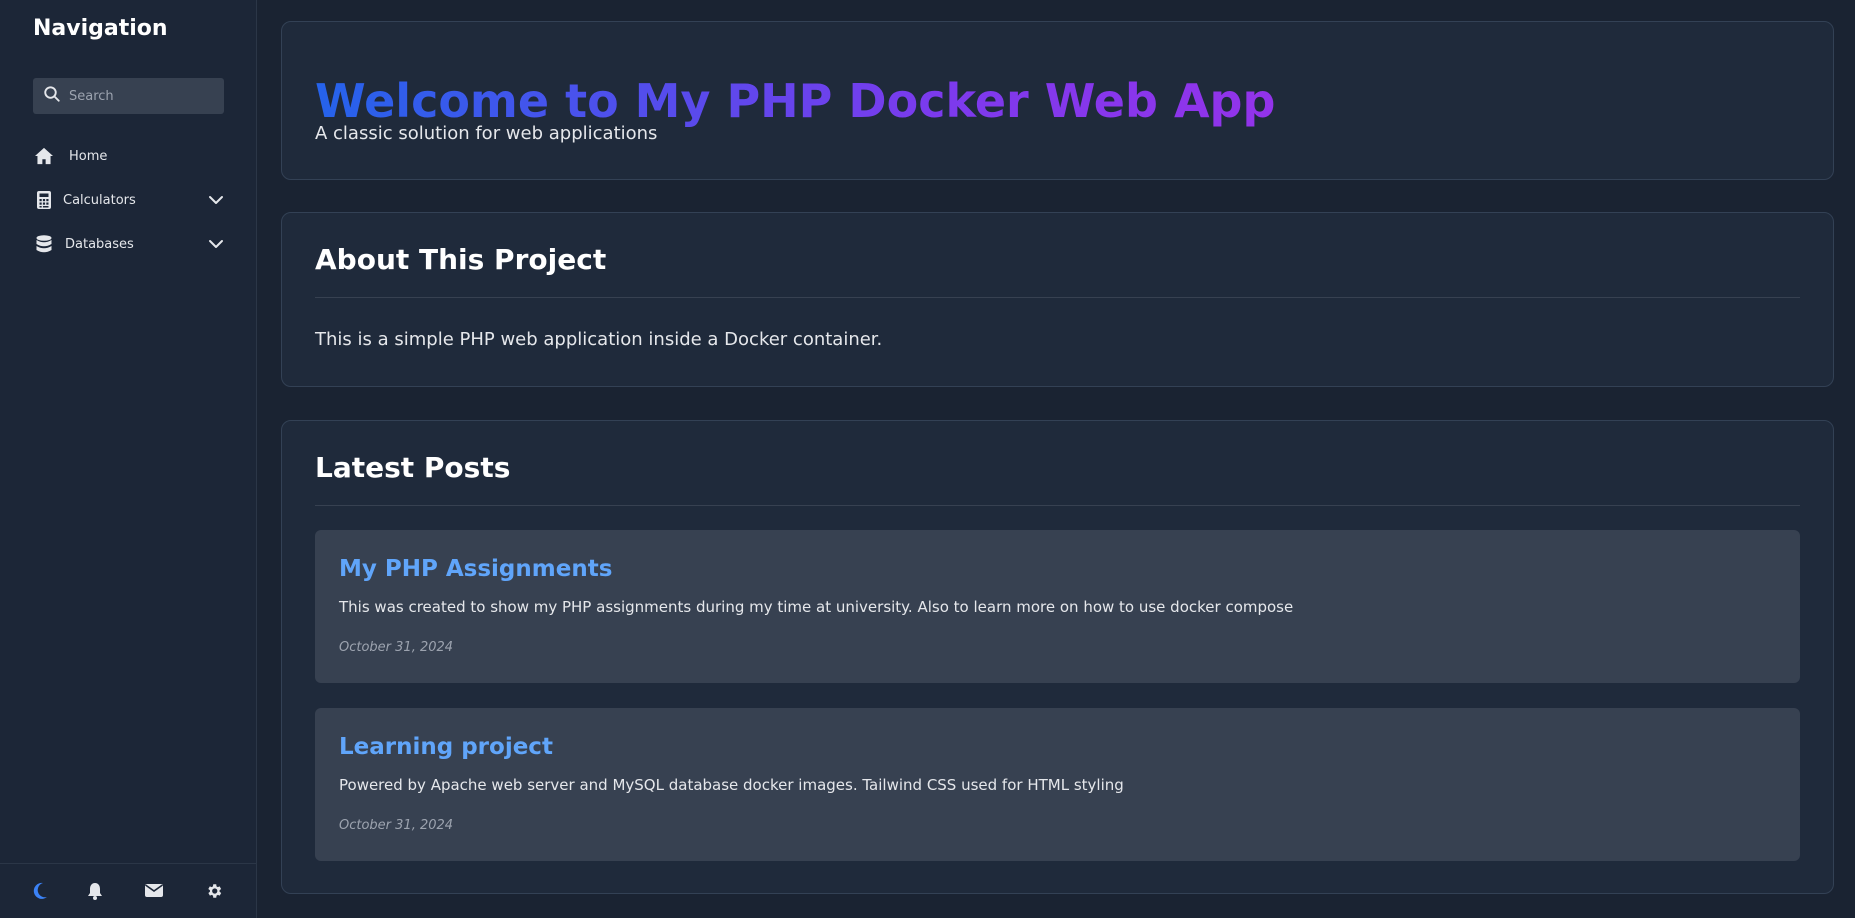 The image size is (1855, 918). What do you see at coordinates (446, 747) in the screenshot?
I see `post-title-link: Learning project` at bounding box center [446, 747].